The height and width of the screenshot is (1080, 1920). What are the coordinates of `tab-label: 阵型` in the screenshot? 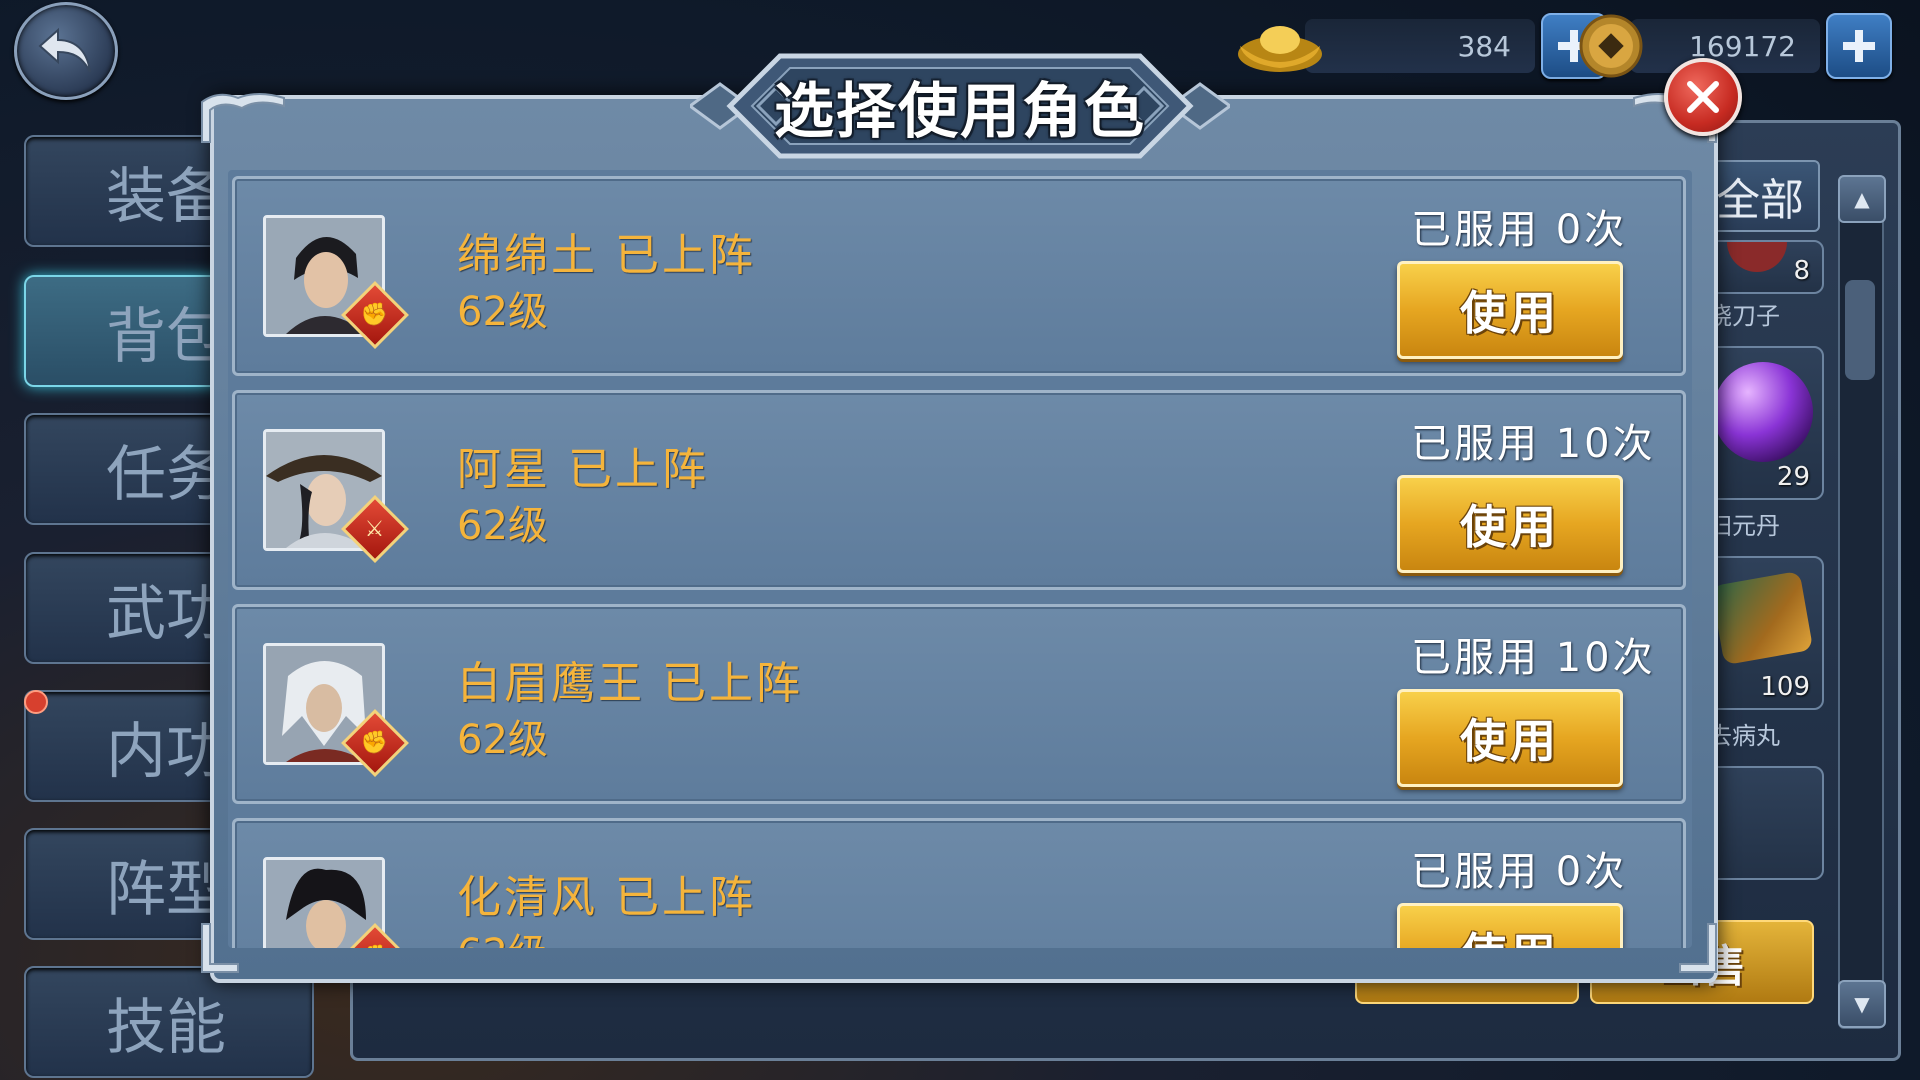 It's located at (166, 889).